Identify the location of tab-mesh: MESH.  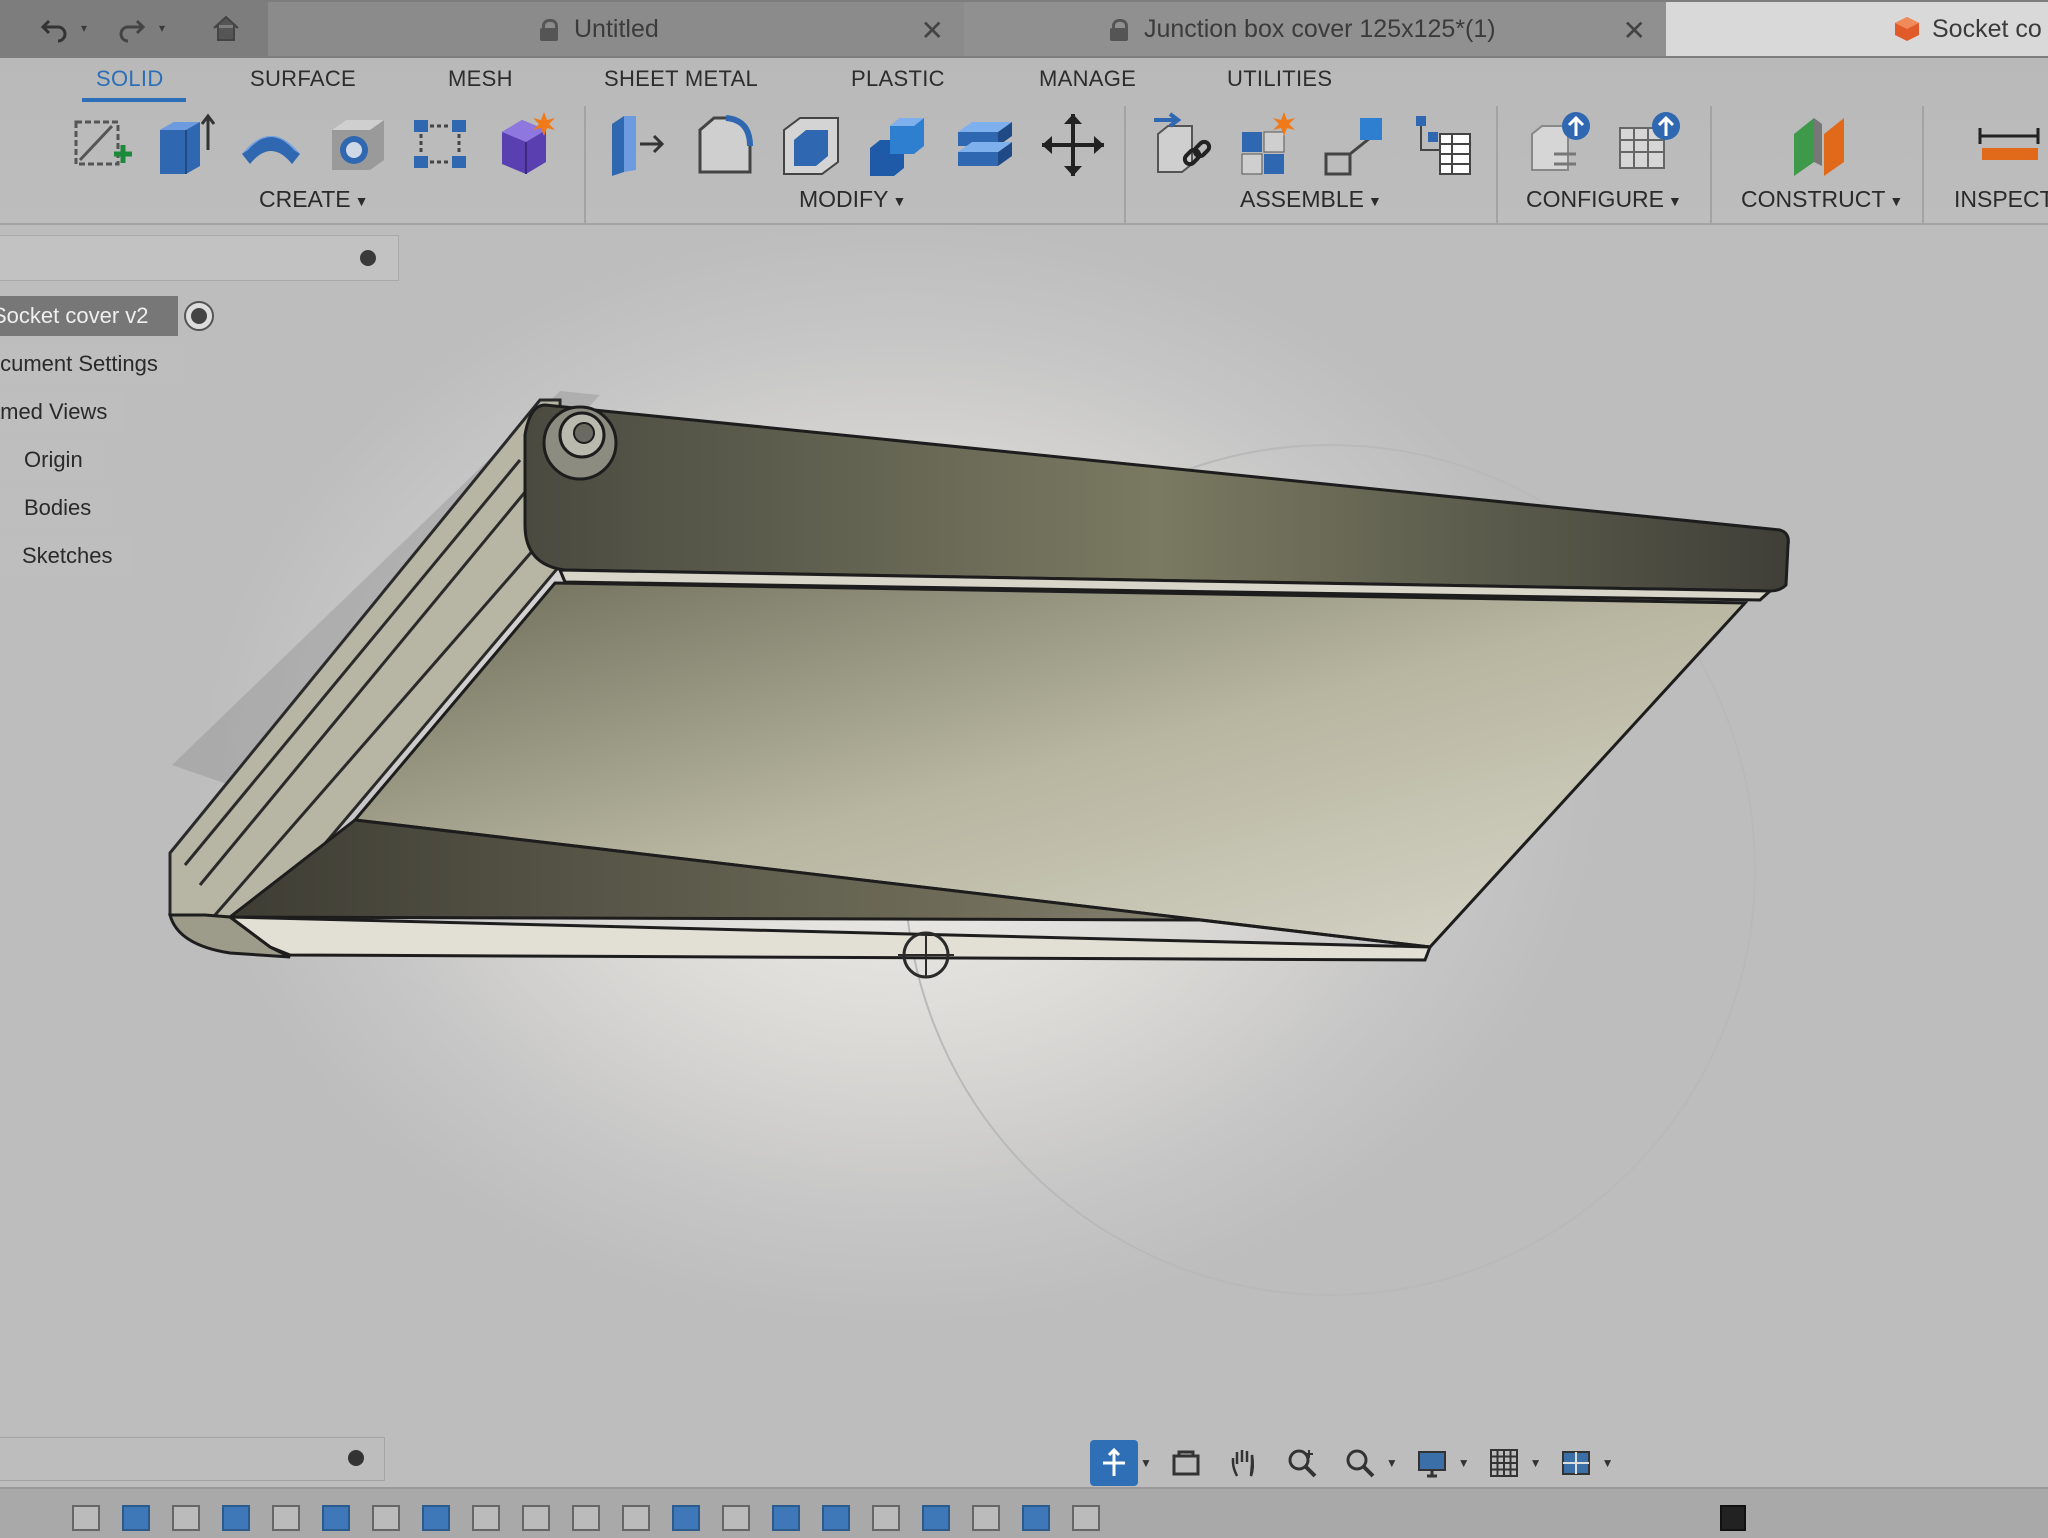
(480, 79).